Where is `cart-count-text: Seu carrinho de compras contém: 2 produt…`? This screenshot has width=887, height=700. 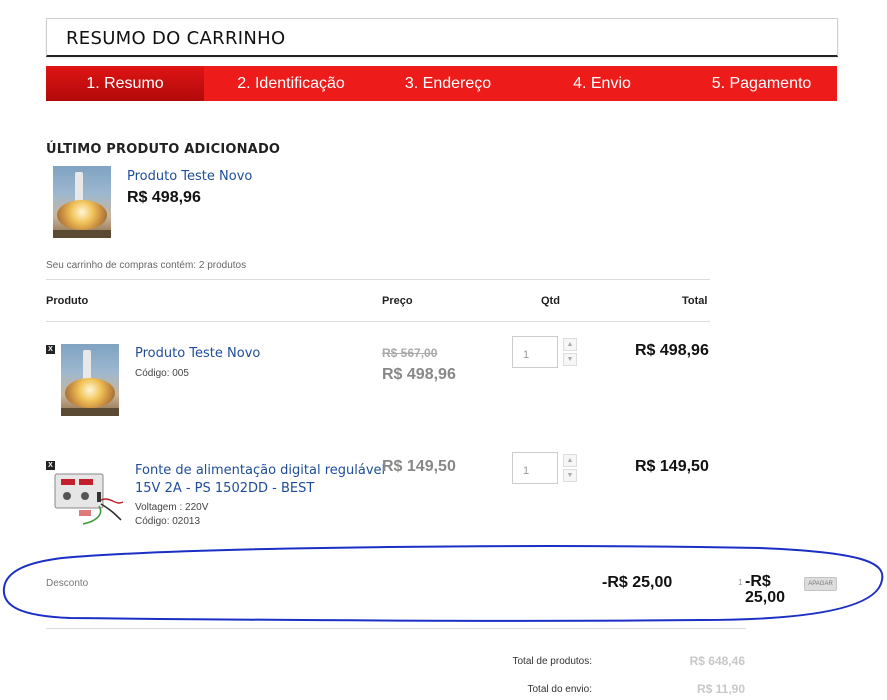 cart-count-text: Seu carrinho de compras contém: 2 produt… is located at coordinates (146, 265).